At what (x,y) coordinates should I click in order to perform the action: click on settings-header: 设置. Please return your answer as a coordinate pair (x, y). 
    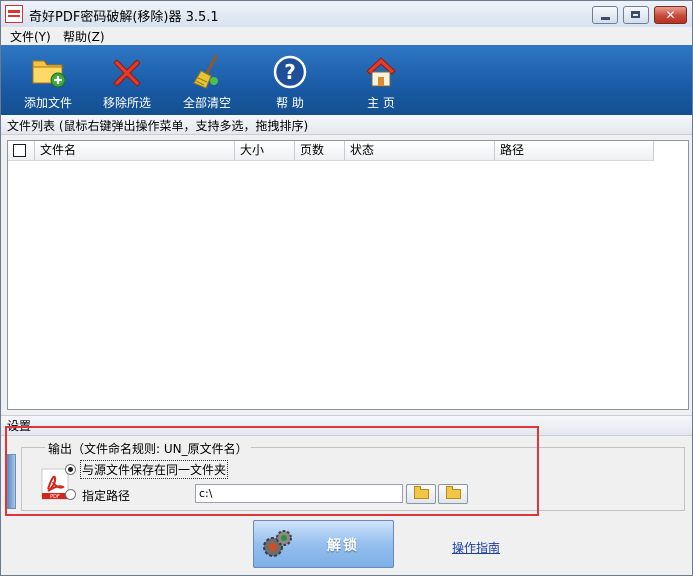
    Looking at the image, I should click on (19, 426).